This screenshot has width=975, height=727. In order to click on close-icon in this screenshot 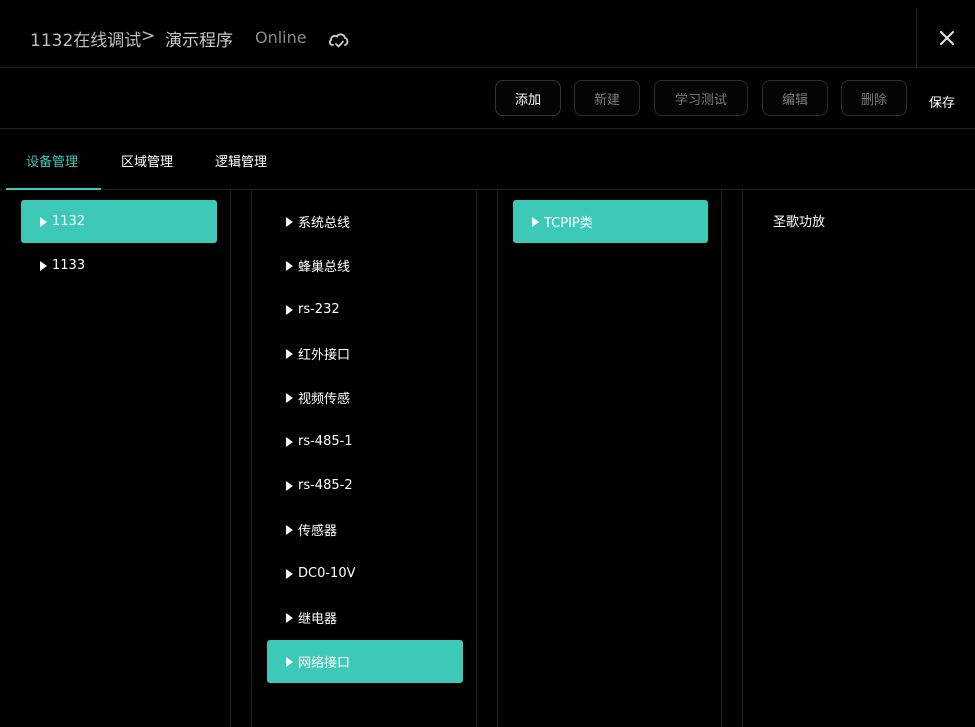, I will do `click(946, 37)`.